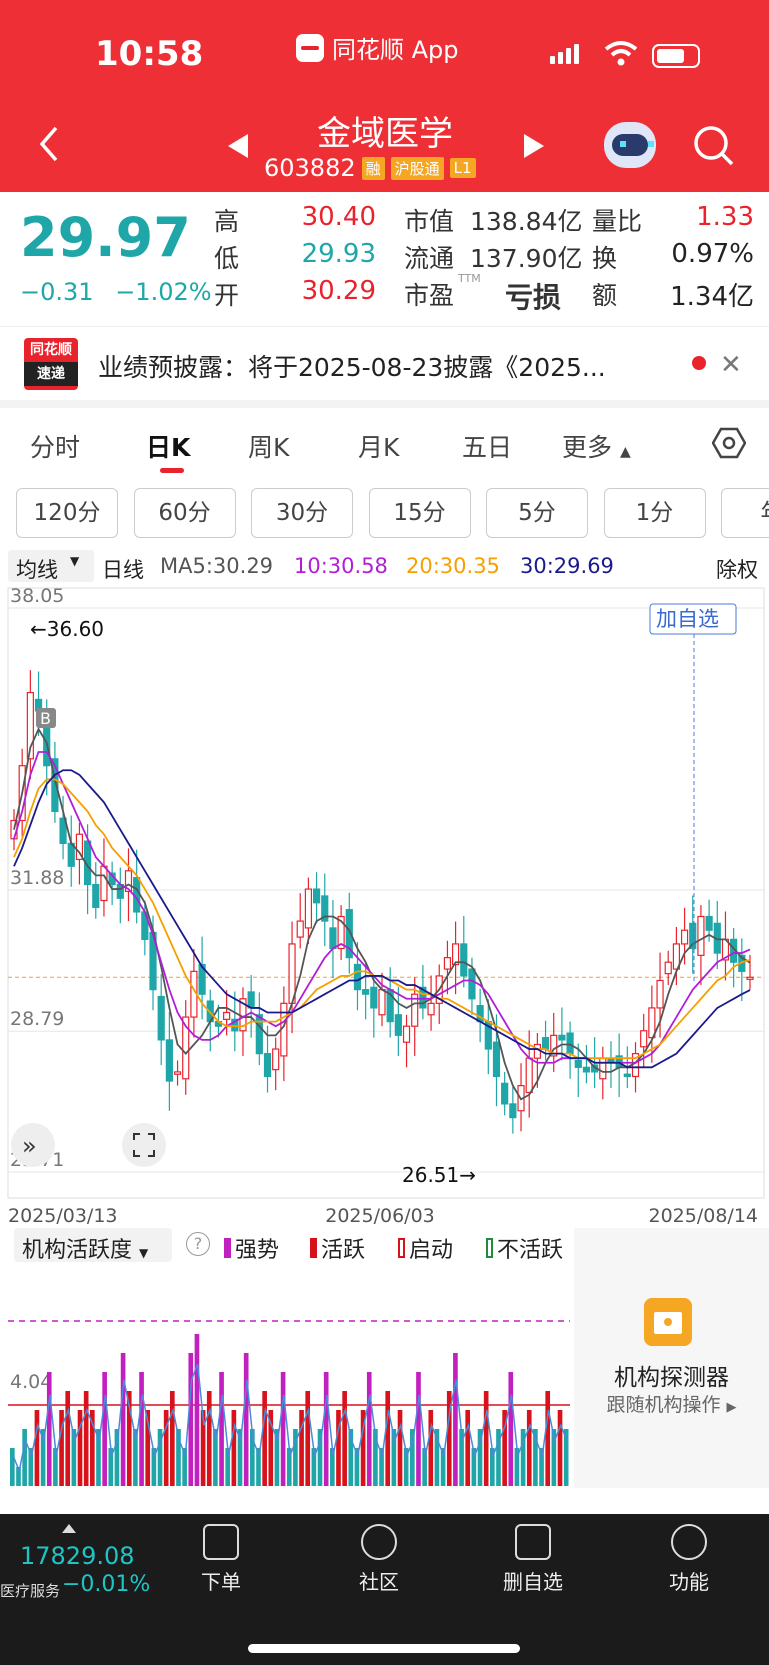  I want to click on tab-five-day: 五日, so click(487, 446).